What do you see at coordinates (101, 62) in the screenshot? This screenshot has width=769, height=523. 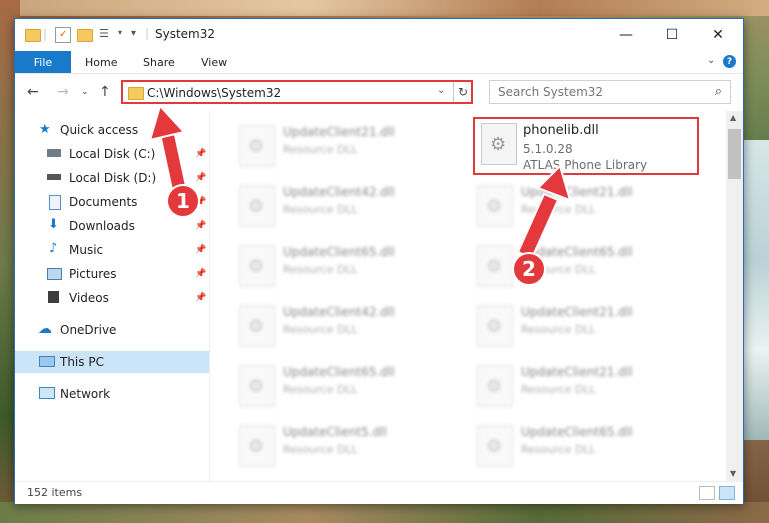 I see `tab-home: Home` at bounding box center [101, 62].